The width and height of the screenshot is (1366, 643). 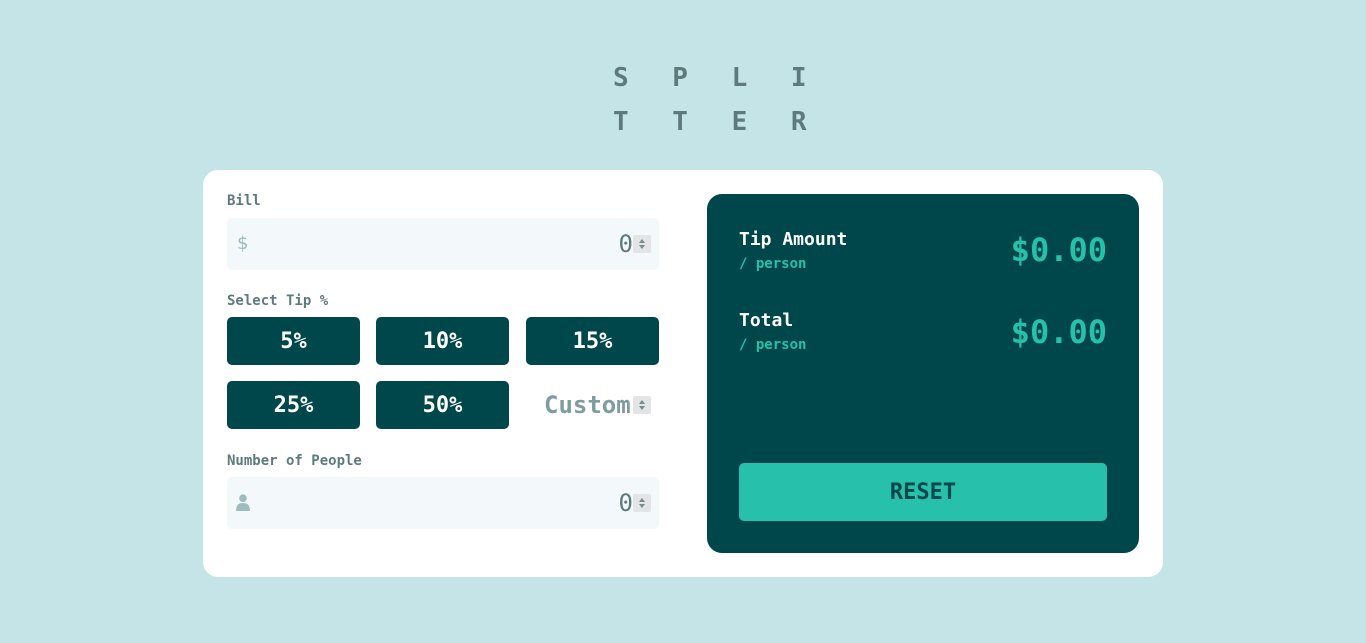 I want to click on custom-tip-spinner, so click(x=642, y=405).